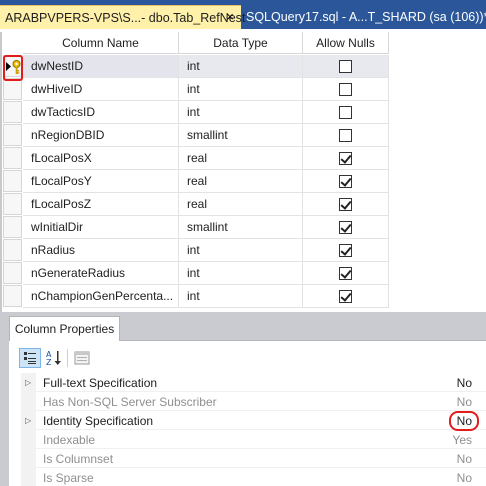 Image resolution: width=486 pixels, height=486 pixels. What do you see at coordinates (130, 401) in the screenshot?
I see `property-name: Has Non-SQL Server Subscriber` at bounding box center [130, 401].